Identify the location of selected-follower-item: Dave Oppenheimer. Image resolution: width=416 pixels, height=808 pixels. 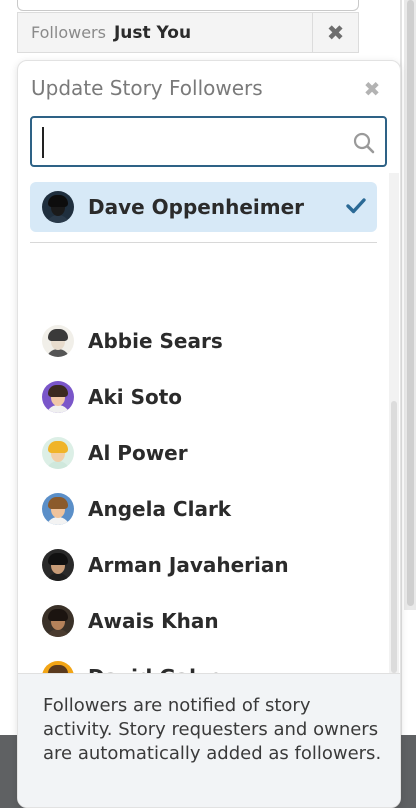
(203, 207).